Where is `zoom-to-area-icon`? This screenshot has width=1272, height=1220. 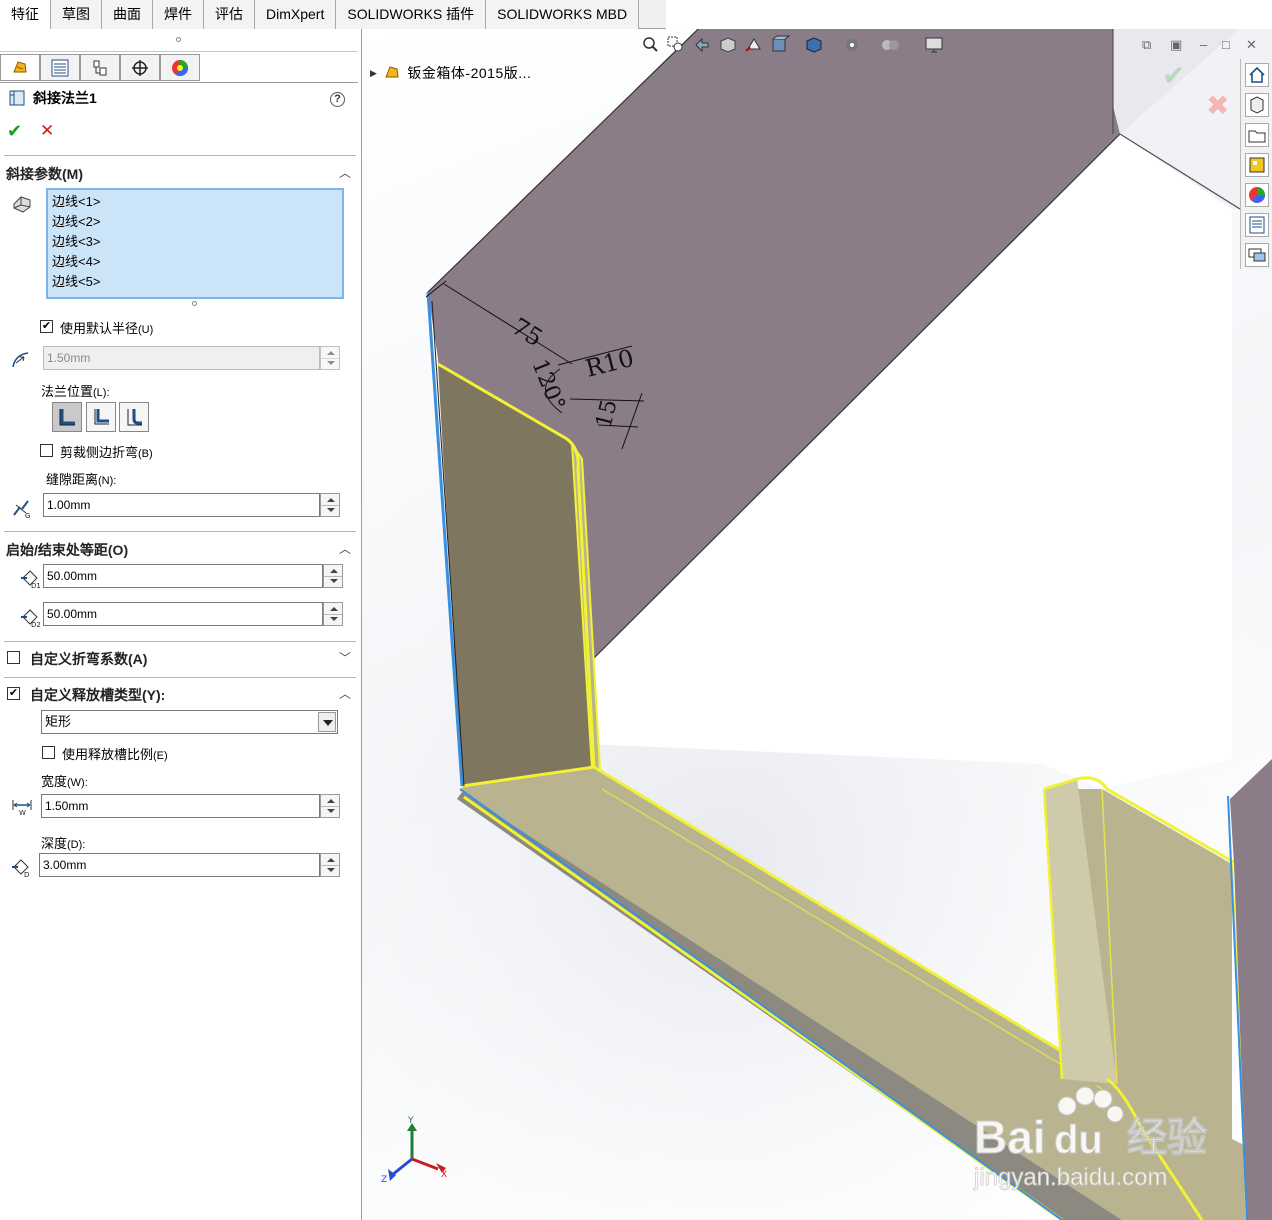
zoom-to-area-icon is located at coordinates (676, 45).